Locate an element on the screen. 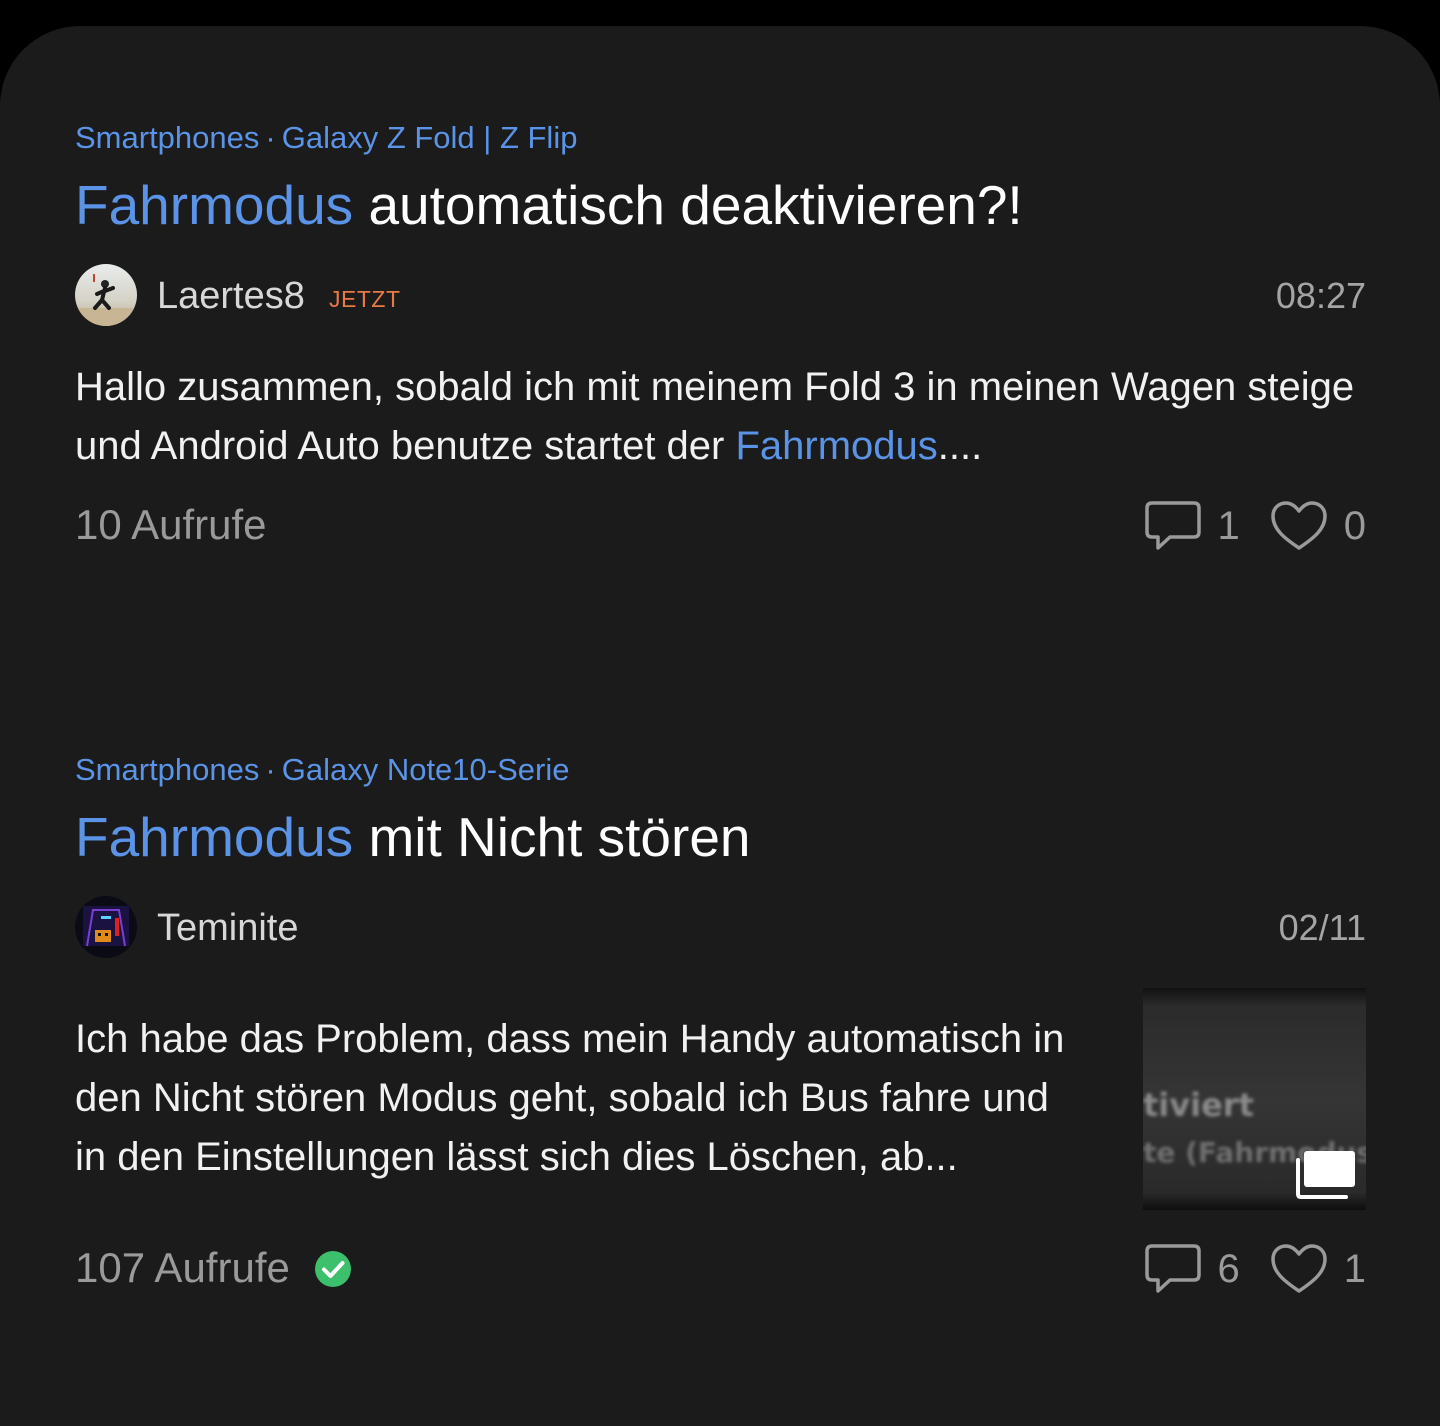 The image size is (1440, 1426). comment-count: 1 is located at coordinates (1228, 526).